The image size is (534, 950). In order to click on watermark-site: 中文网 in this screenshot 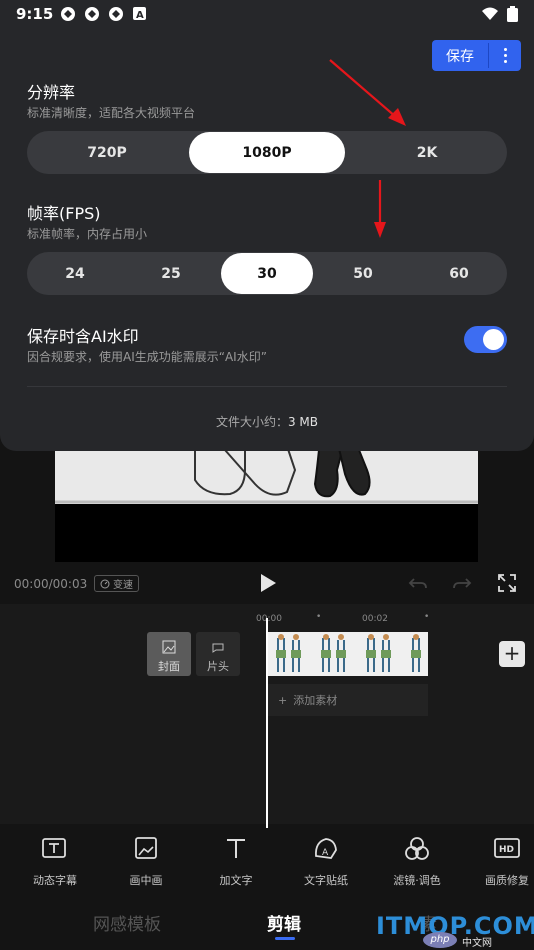, I will do `click(477, 943)`.